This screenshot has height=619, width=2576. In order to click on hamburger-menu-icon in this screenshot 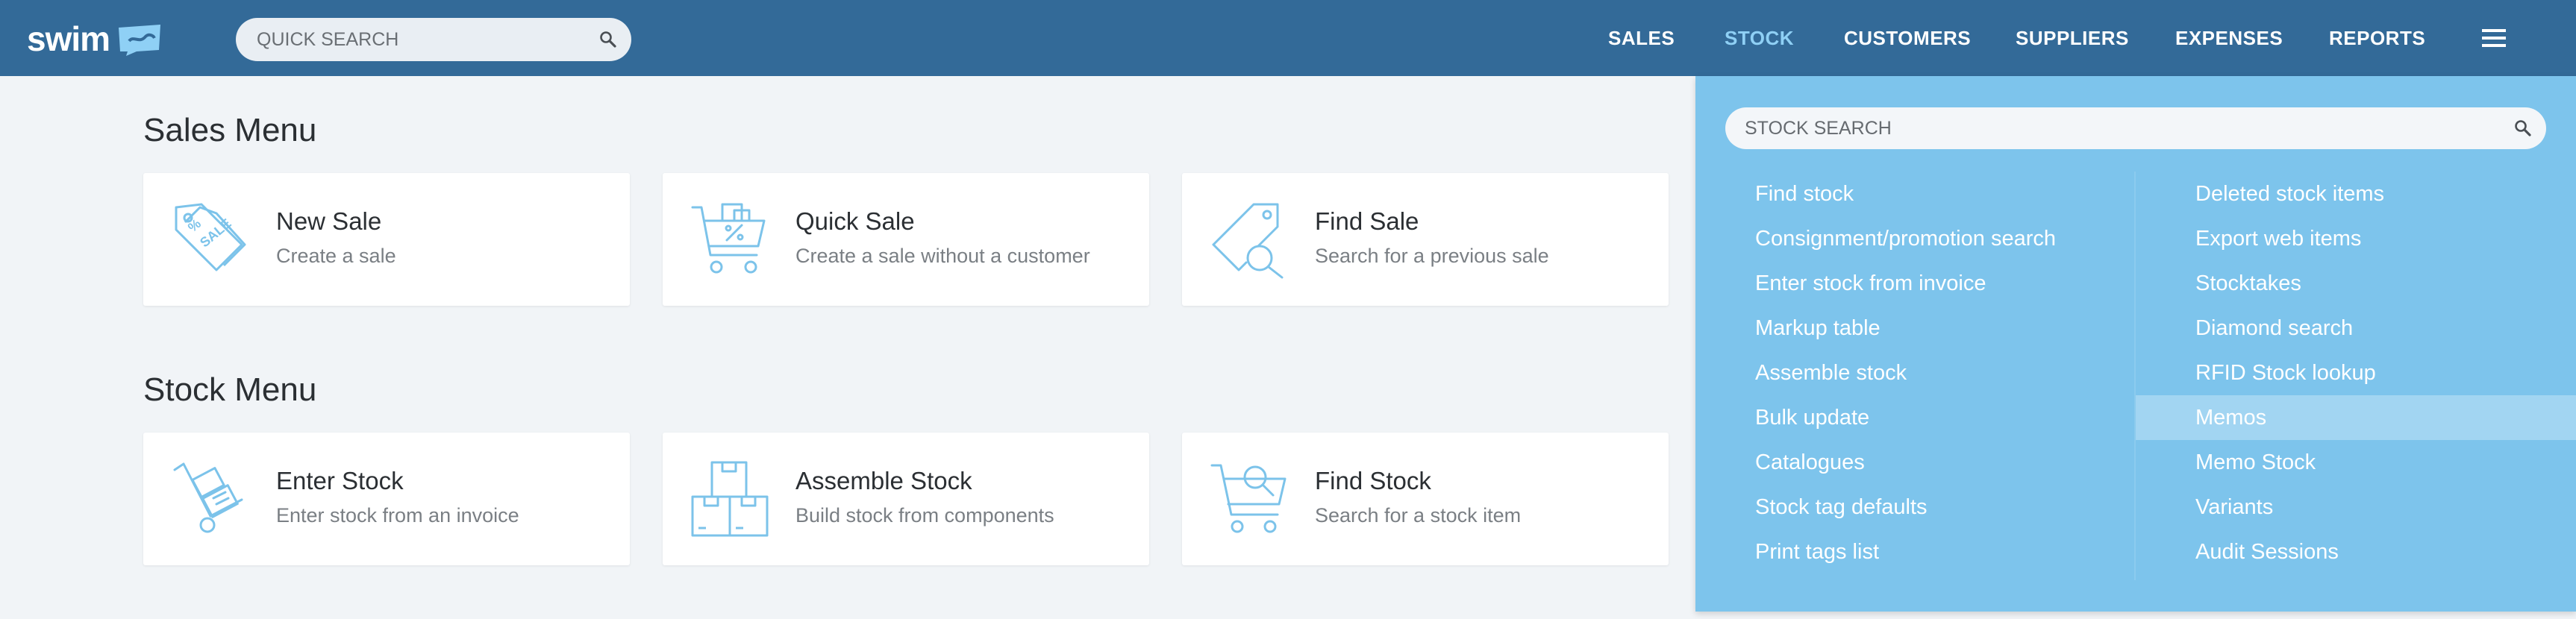, I will do `click(2494, 38)`.